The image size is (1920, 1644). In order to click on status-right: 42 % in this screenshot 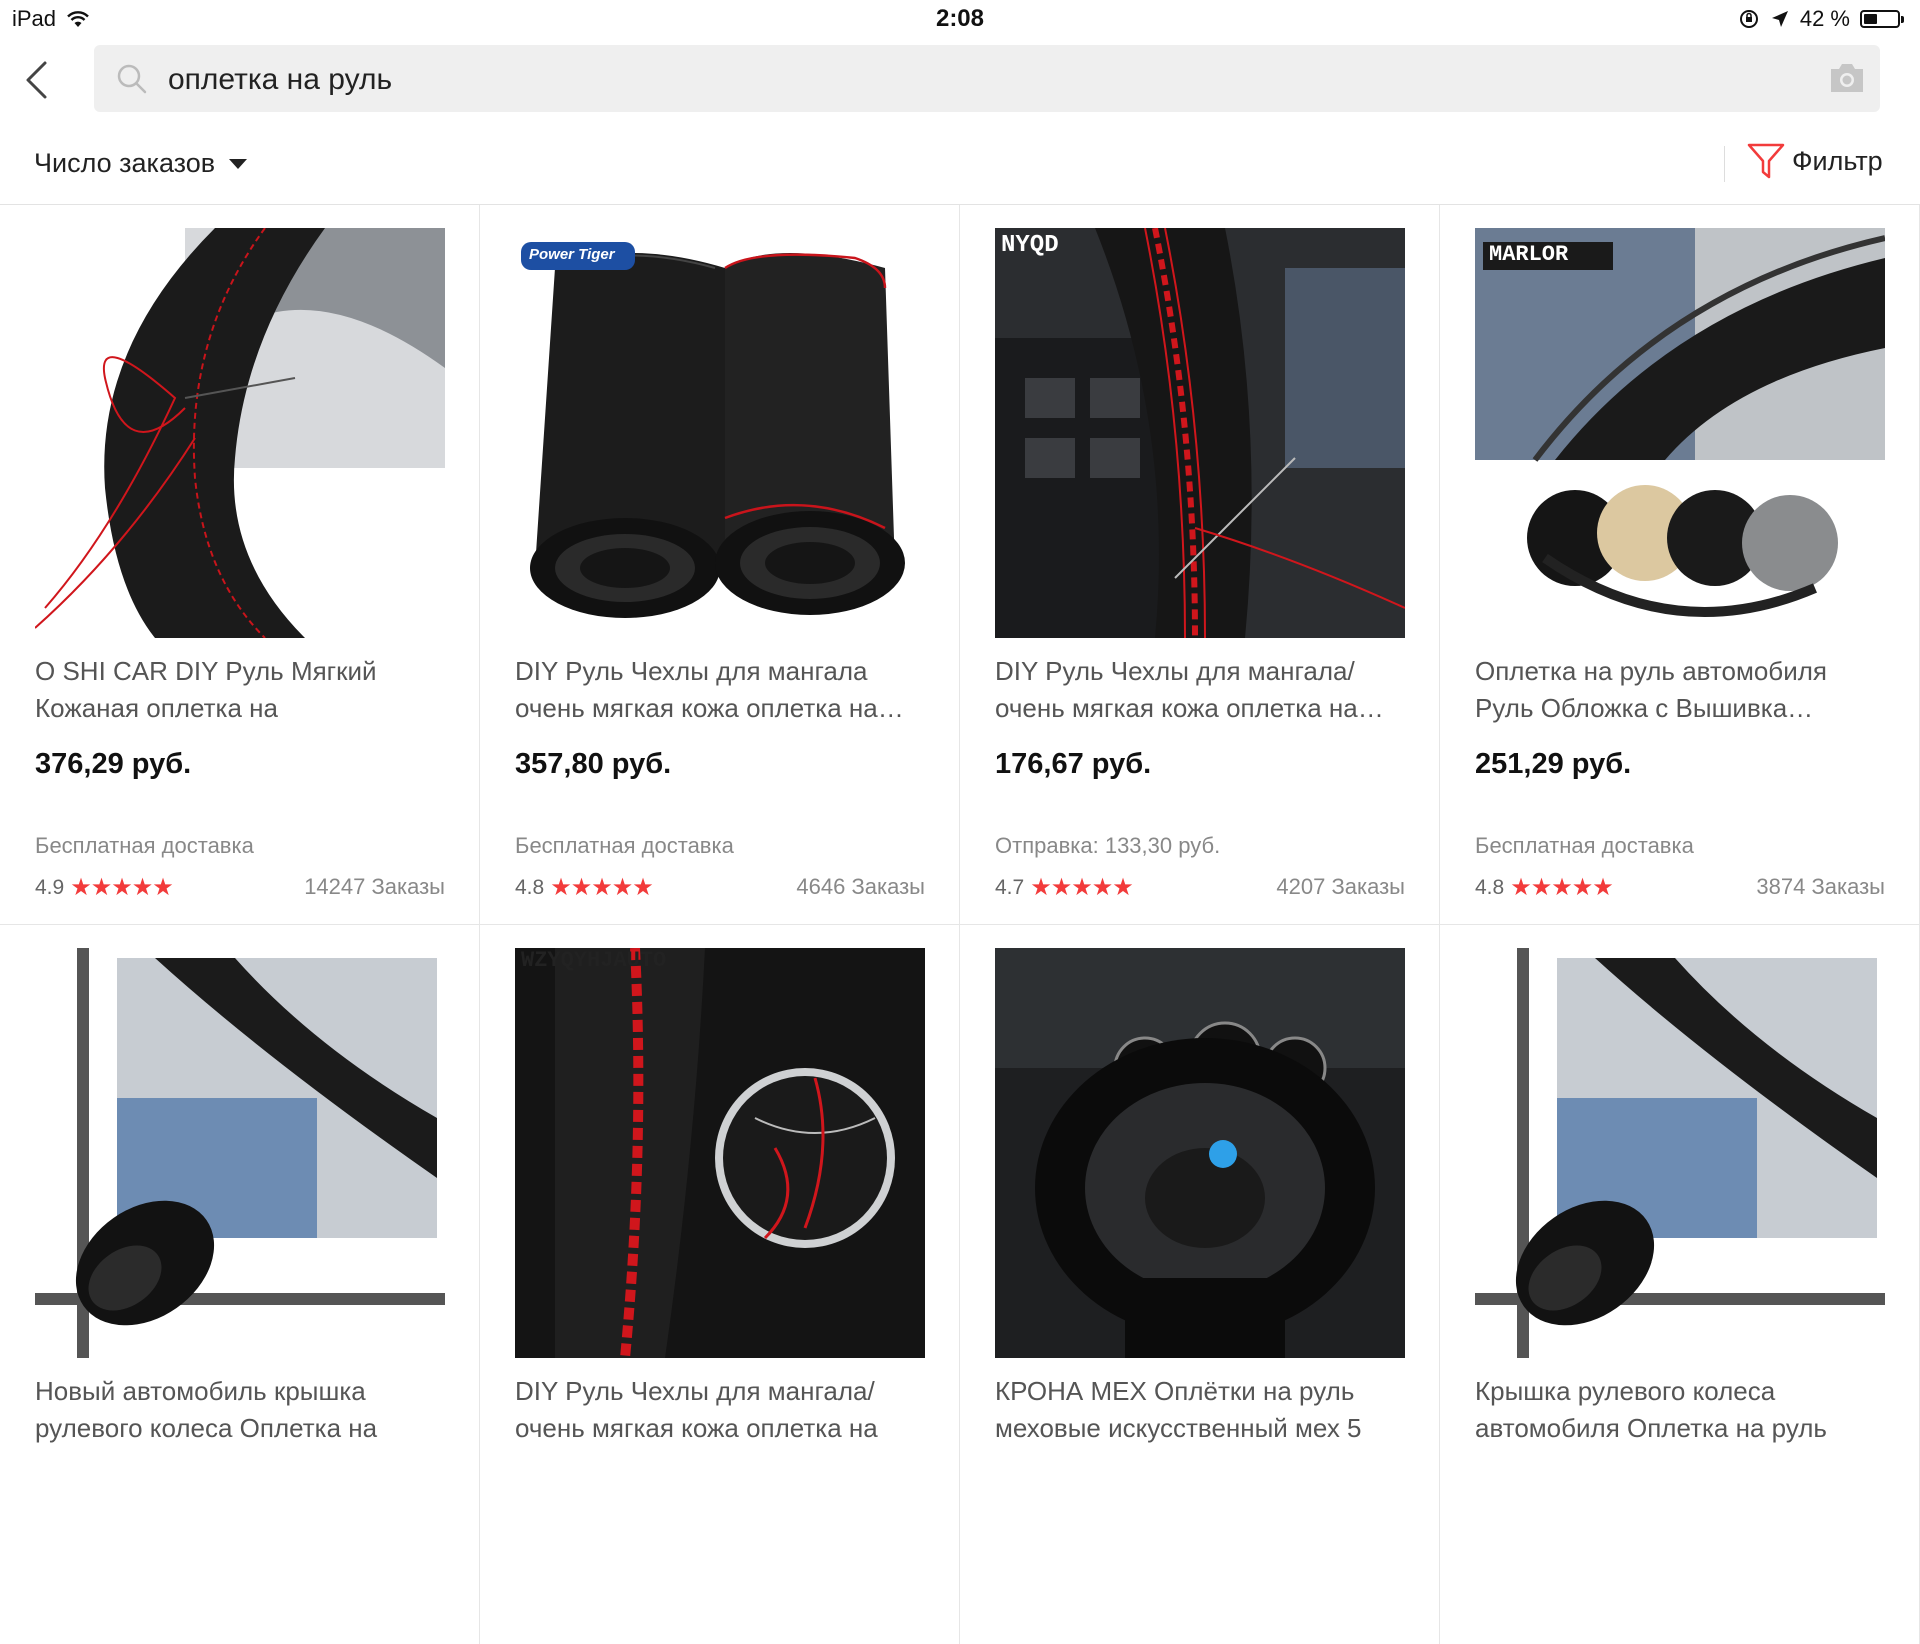, I will do `click(1821, 19)`.